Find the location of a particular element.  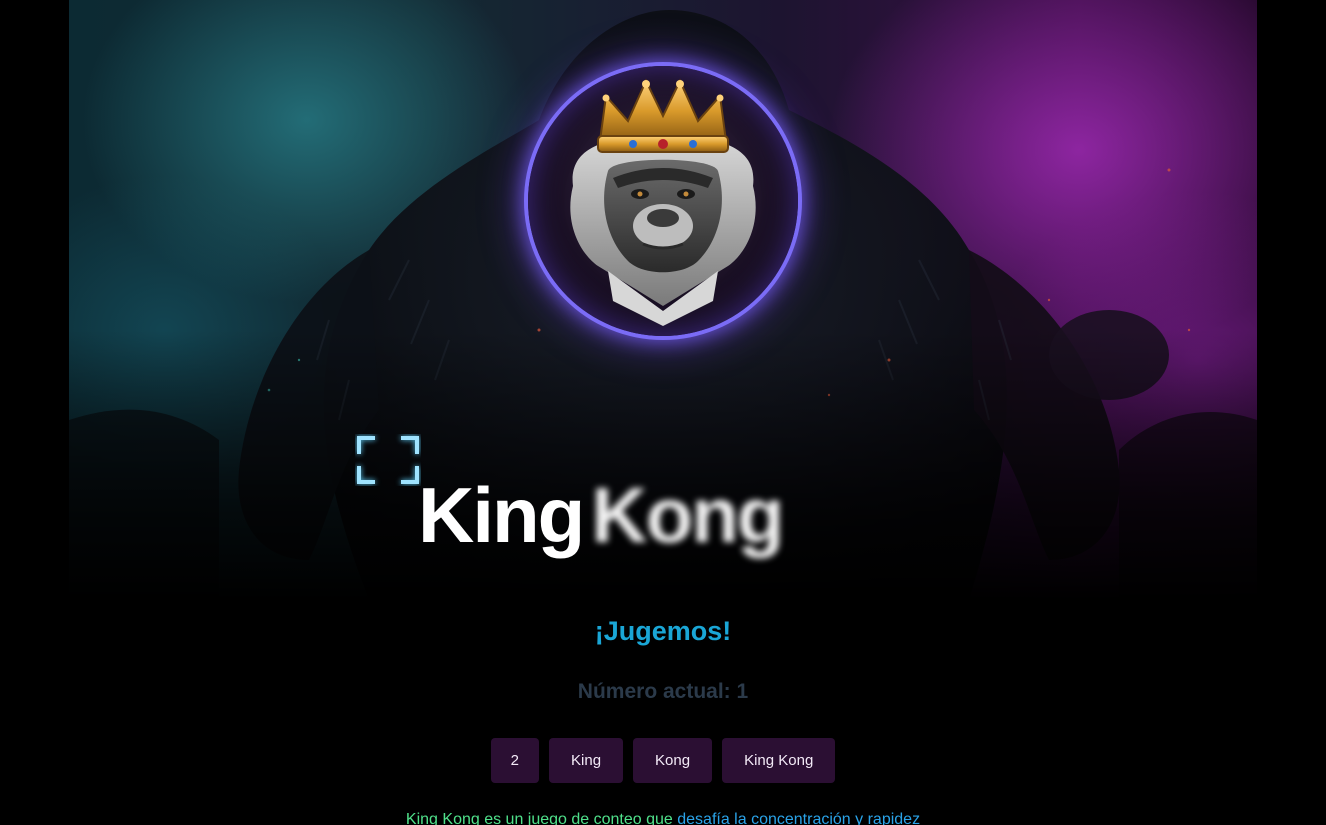

focus-frame-icon is located at coordinates (388, 460).